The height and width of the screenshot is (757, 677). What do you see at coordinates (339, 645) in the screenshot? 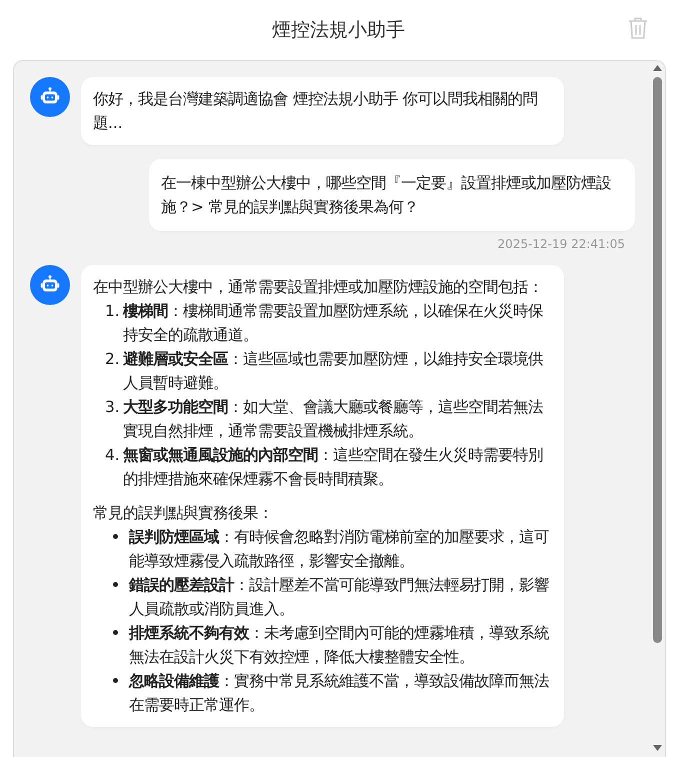
I see `list-item-text: 排煙系統不夠有效：未考慮到空間內可能的煙霧堆積，導致系統無法在設計火災下有效控煙，降低大樓整體安全性。` at bounding box center [339, 645].